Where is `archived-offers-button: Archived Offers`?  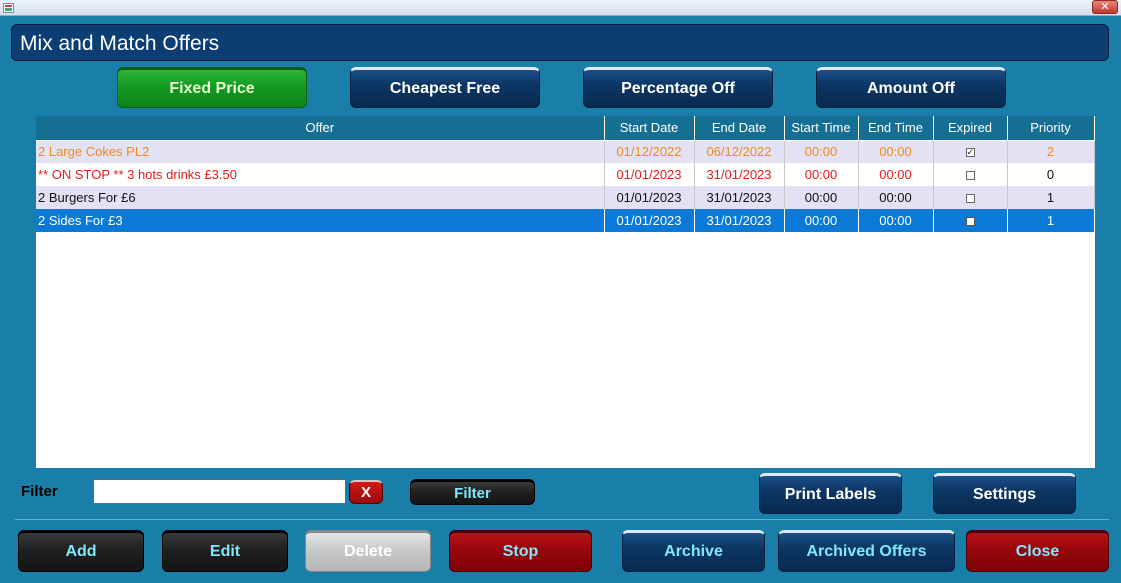 archived-offers-button: Archived Offers is located at coordinates (866, 551).